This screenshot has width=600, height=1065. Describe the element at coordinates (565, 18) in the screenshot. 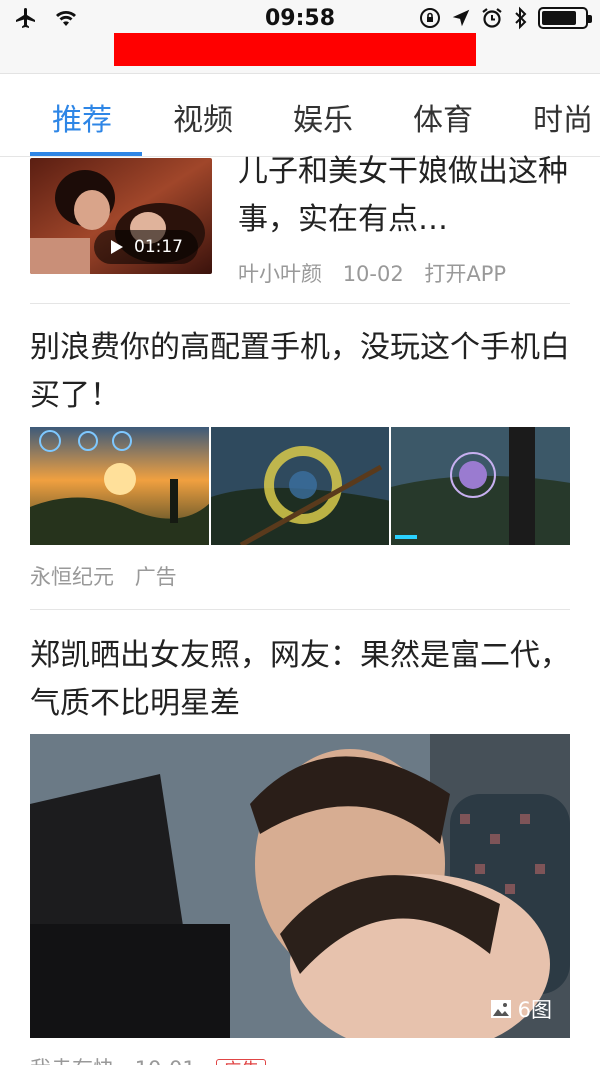

I see `battery-icon` at that location.